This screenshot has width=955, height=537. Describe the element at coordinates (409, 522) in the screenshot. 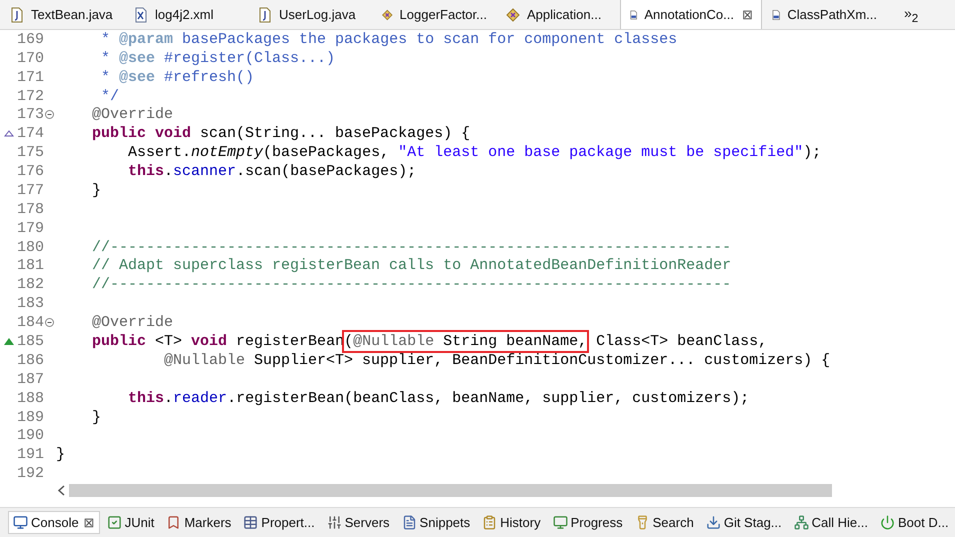

I see `document-icon` at that location.